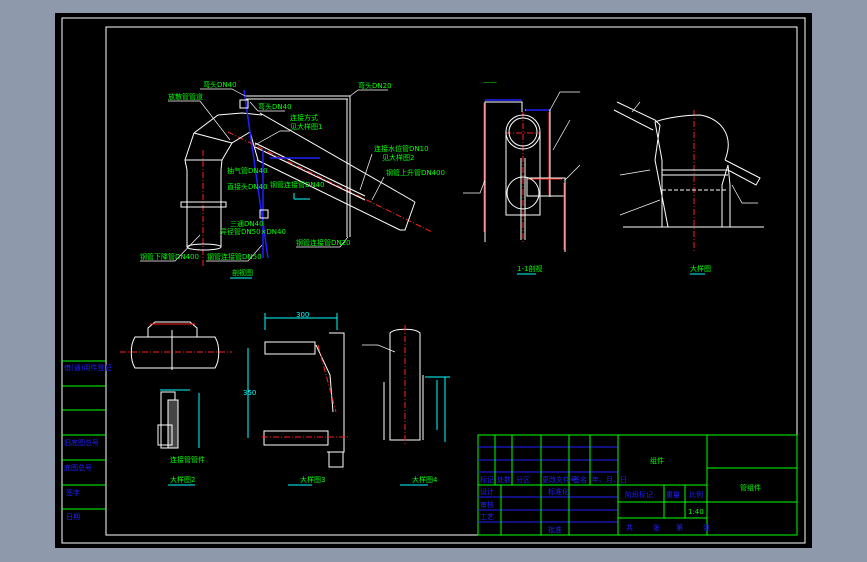 This screenshot has height=562, width=867. I want to click on label: 连接水位管DN10, so click(401, 148).